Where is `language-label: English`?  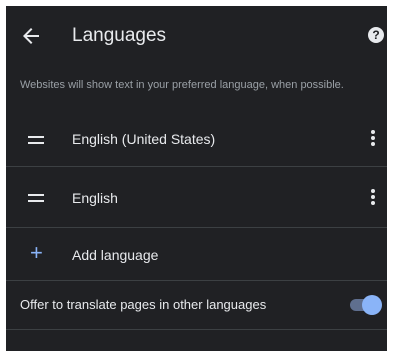 language-label: English is located at coordinates (95, 198).